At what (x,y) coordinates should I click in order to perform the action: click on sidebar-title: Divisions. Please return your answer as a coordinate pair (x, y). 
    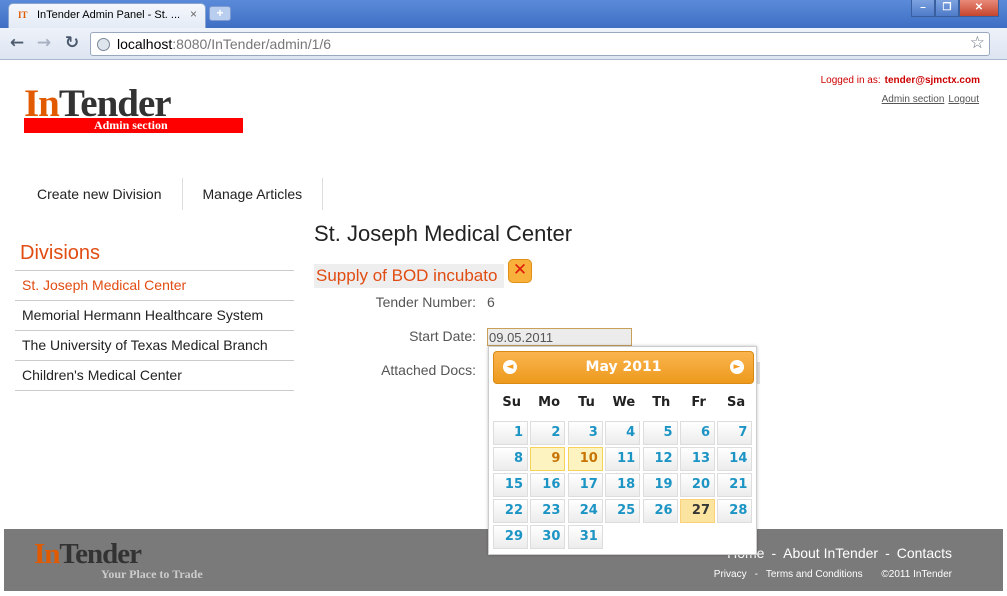
    Looking at the image, I should click on (154, 254).